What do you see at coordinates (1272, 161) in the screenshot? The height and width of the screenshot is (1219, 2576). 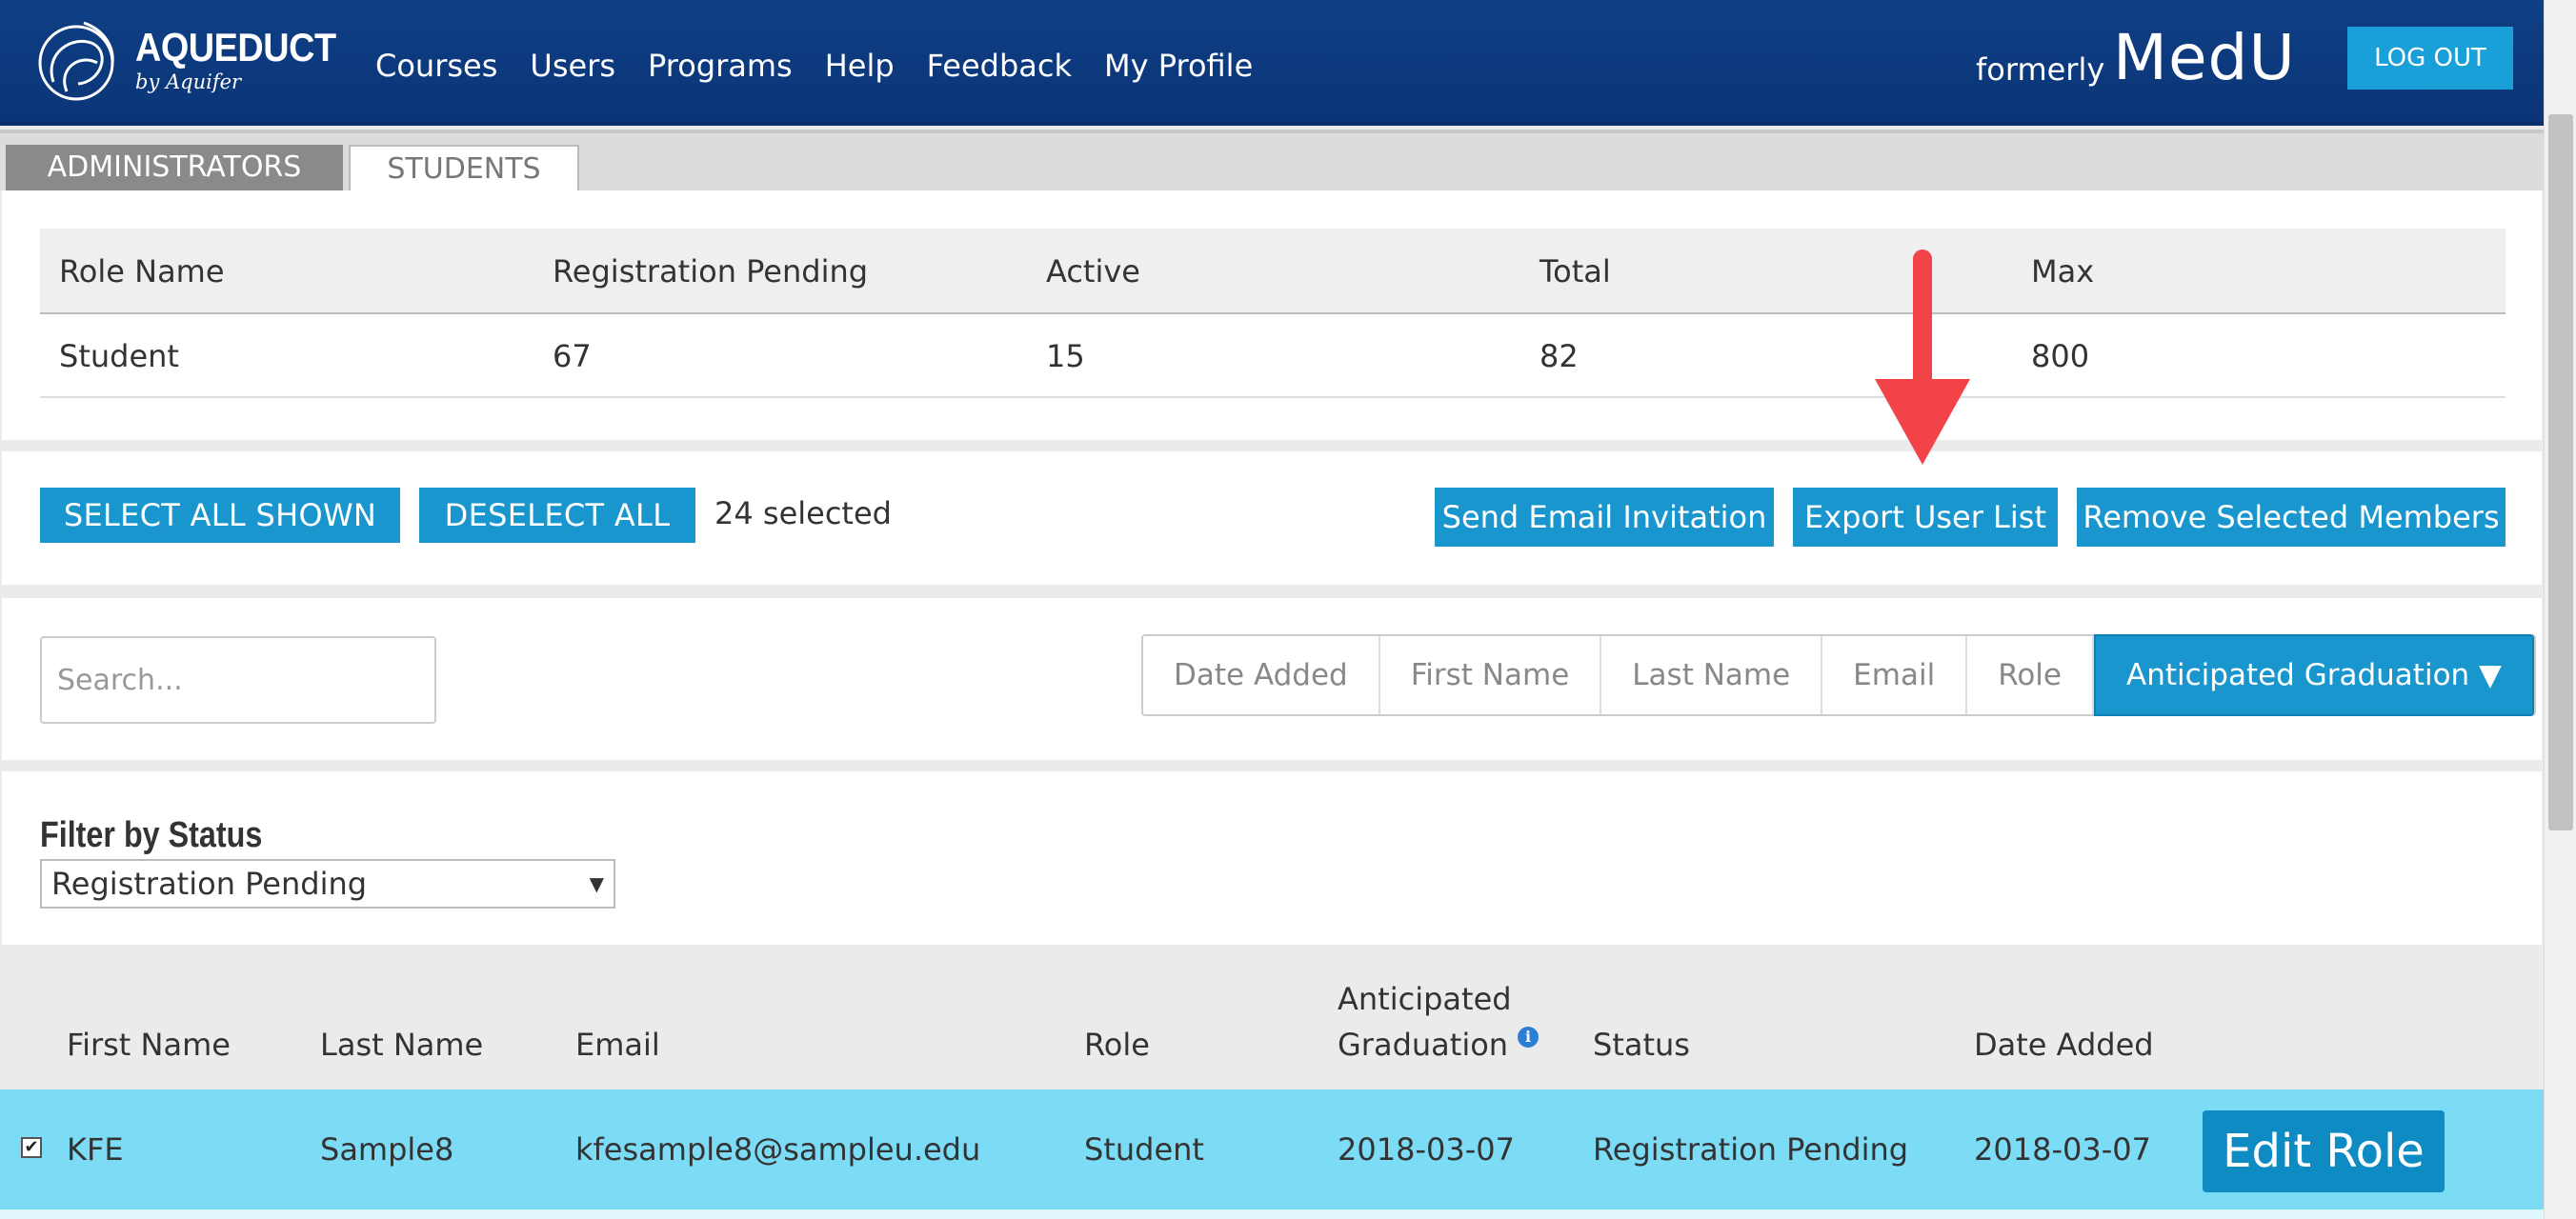 I see `tab-bar: ADMINISTRATORS STUDENTS` at bounding box center [1272, 161].